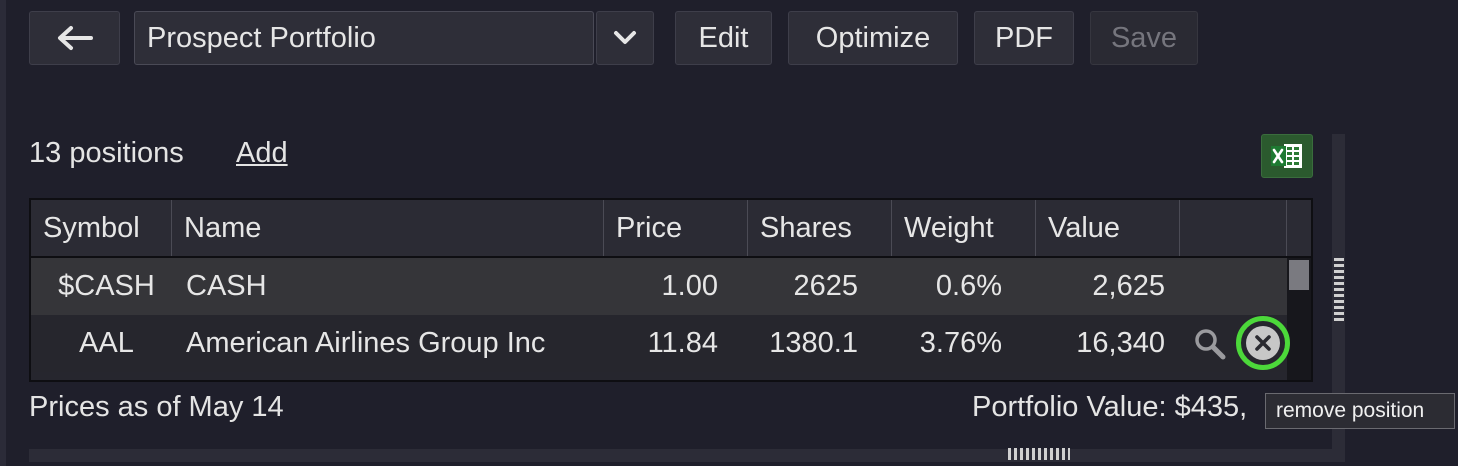 Image resolution: width=1458 pixels, height=466 pixels. What do you see at coordinates (964, 228) in the screenshot?
I see `column-header-weight: Weight` at bounding box center [964, 228].